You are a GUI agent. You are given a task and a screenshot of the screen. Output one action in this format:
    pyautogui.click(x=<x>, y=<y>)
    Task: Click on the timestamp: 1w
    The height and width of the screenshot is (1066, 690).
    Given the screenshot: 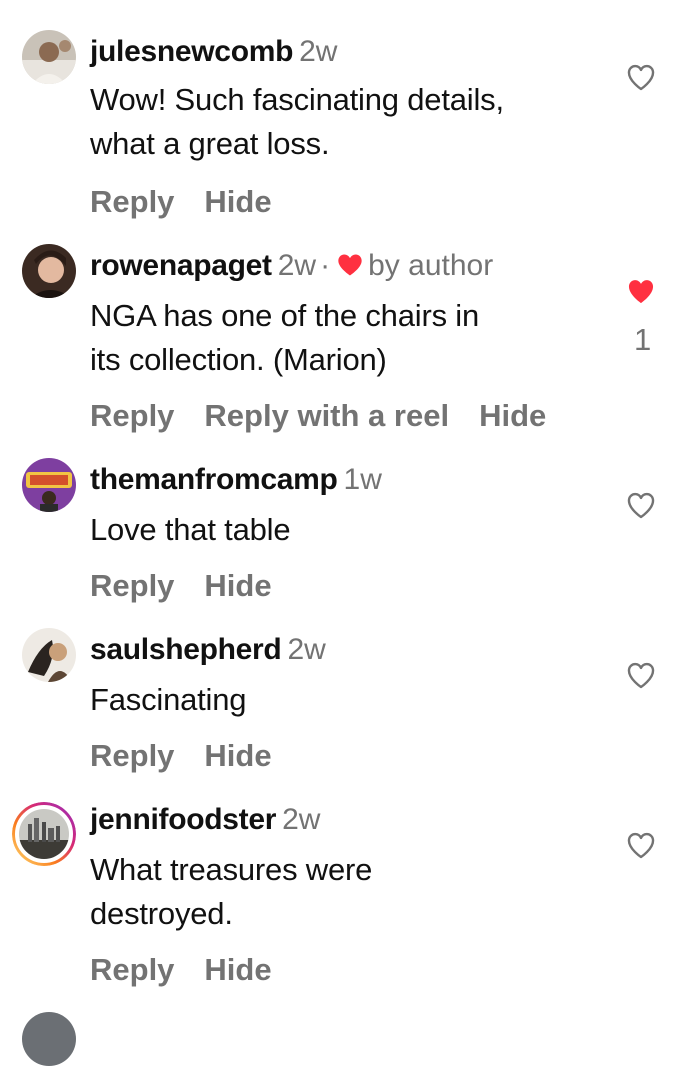 What is the action you would take?
    pyautogui.click(x=362, y=479)
    